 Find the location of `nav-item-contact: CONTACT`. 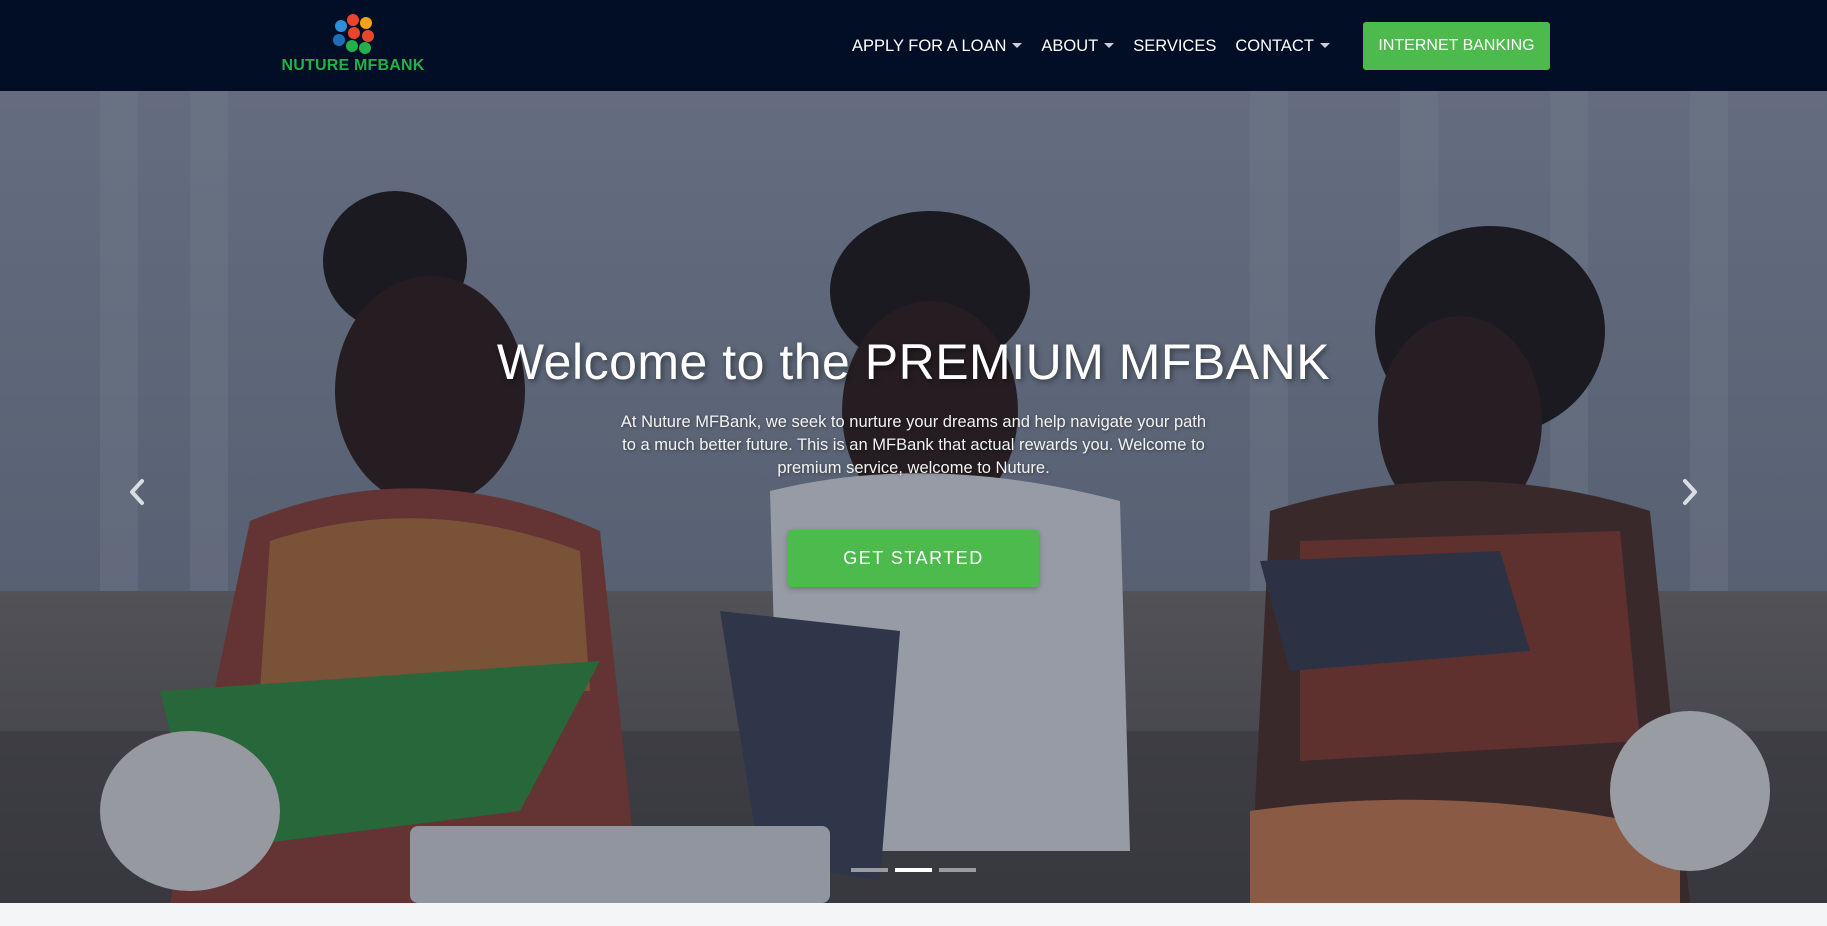

nav-item-contact: CONTACT is located at coordinates (1282, 46).